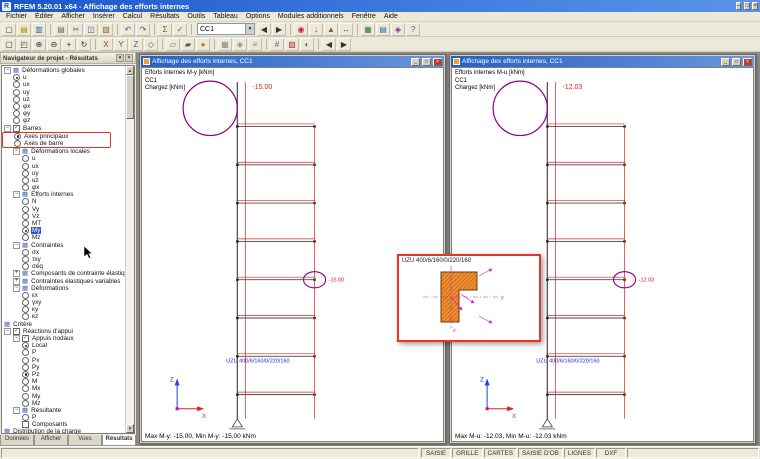 Image resolution: width=760 pixels, height=459 pixels. I want to click on tree-item-mt: MT, so click(63, 224).